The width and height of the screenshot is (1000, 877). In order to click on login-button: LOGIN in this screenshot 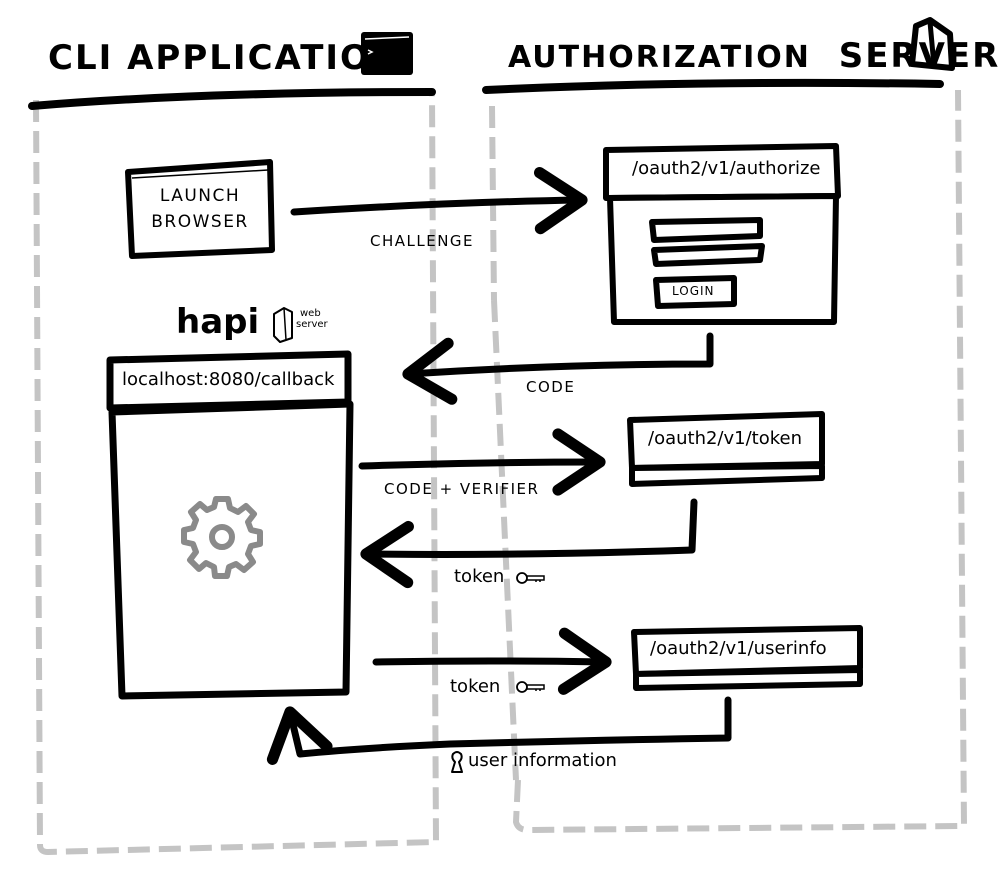, I will do `click(693, 291)`.